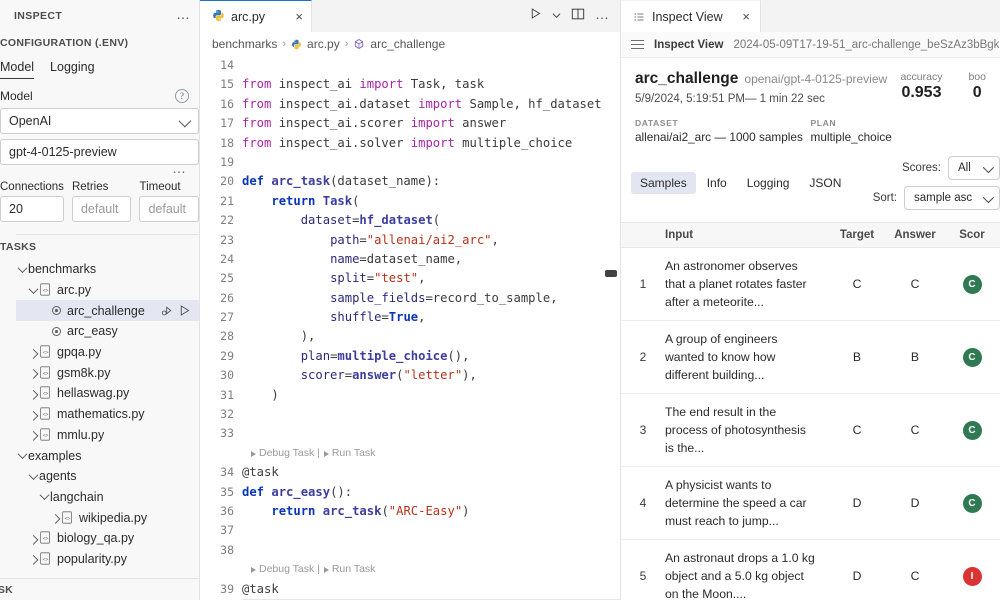  Describe the element at coordinates (952, 198) in the screenshot. I see `sort-select: sample asc` at that location.